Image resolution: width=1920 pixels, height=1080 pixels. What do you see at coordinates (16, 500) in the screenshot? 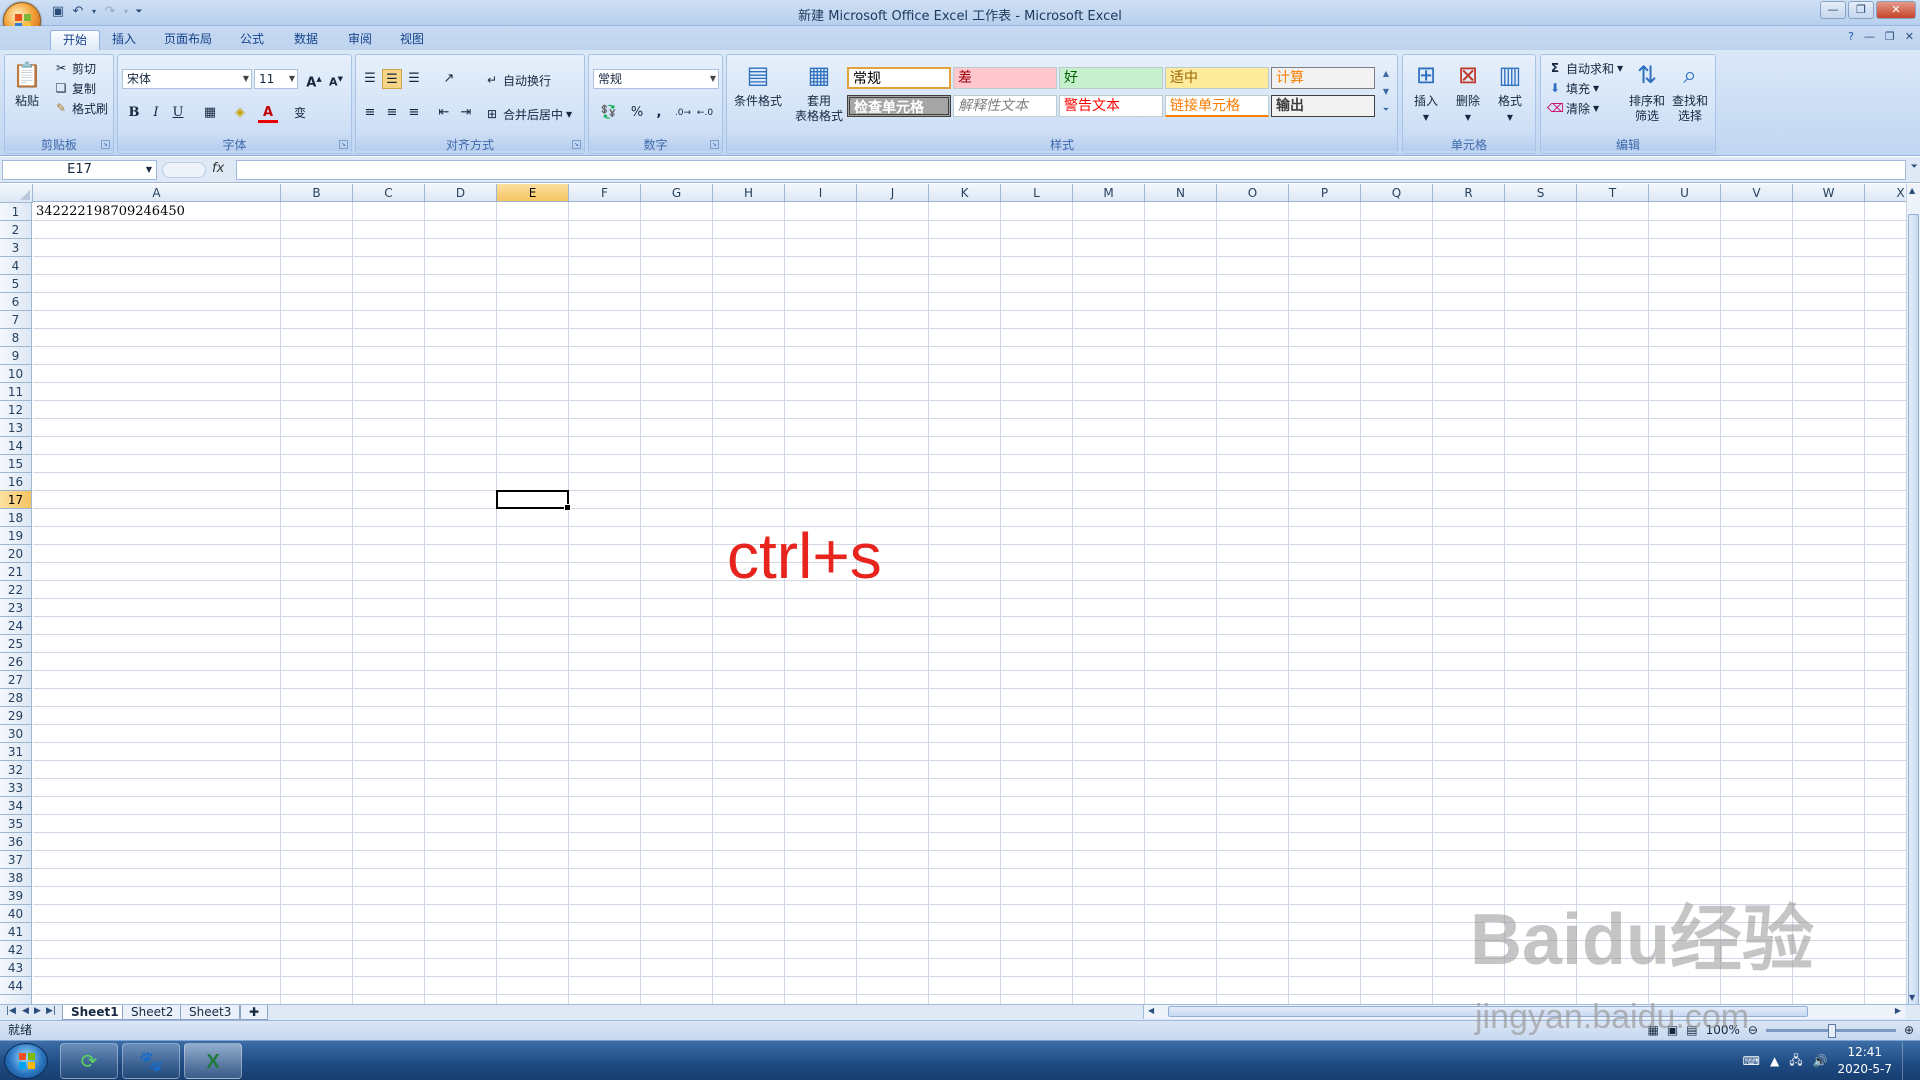
I see `row-header-17: 17` at bounding box center [16, 500].